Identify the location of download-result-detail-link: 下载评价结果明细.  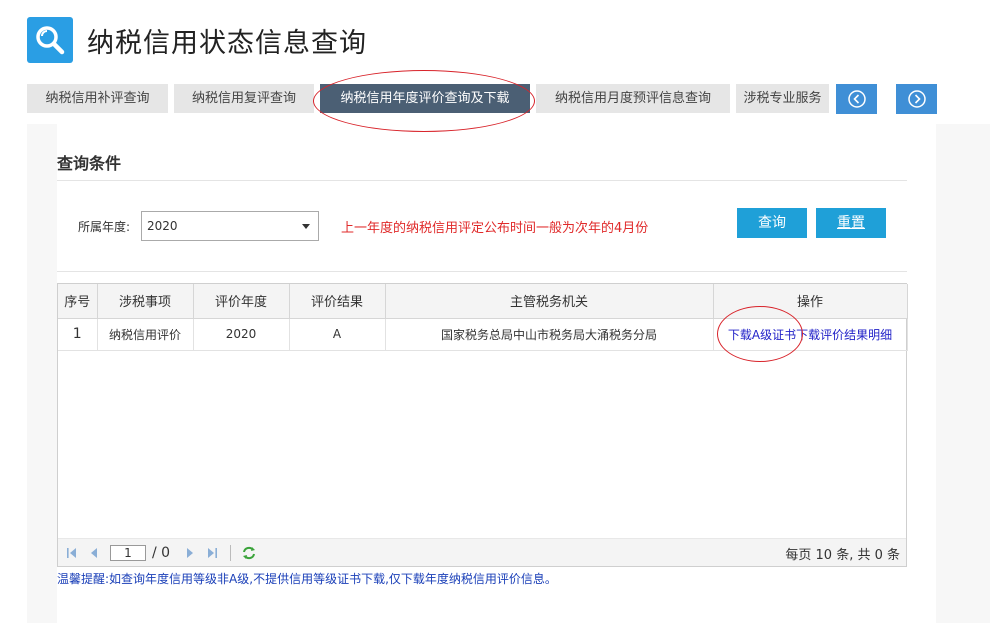
(844, 335).